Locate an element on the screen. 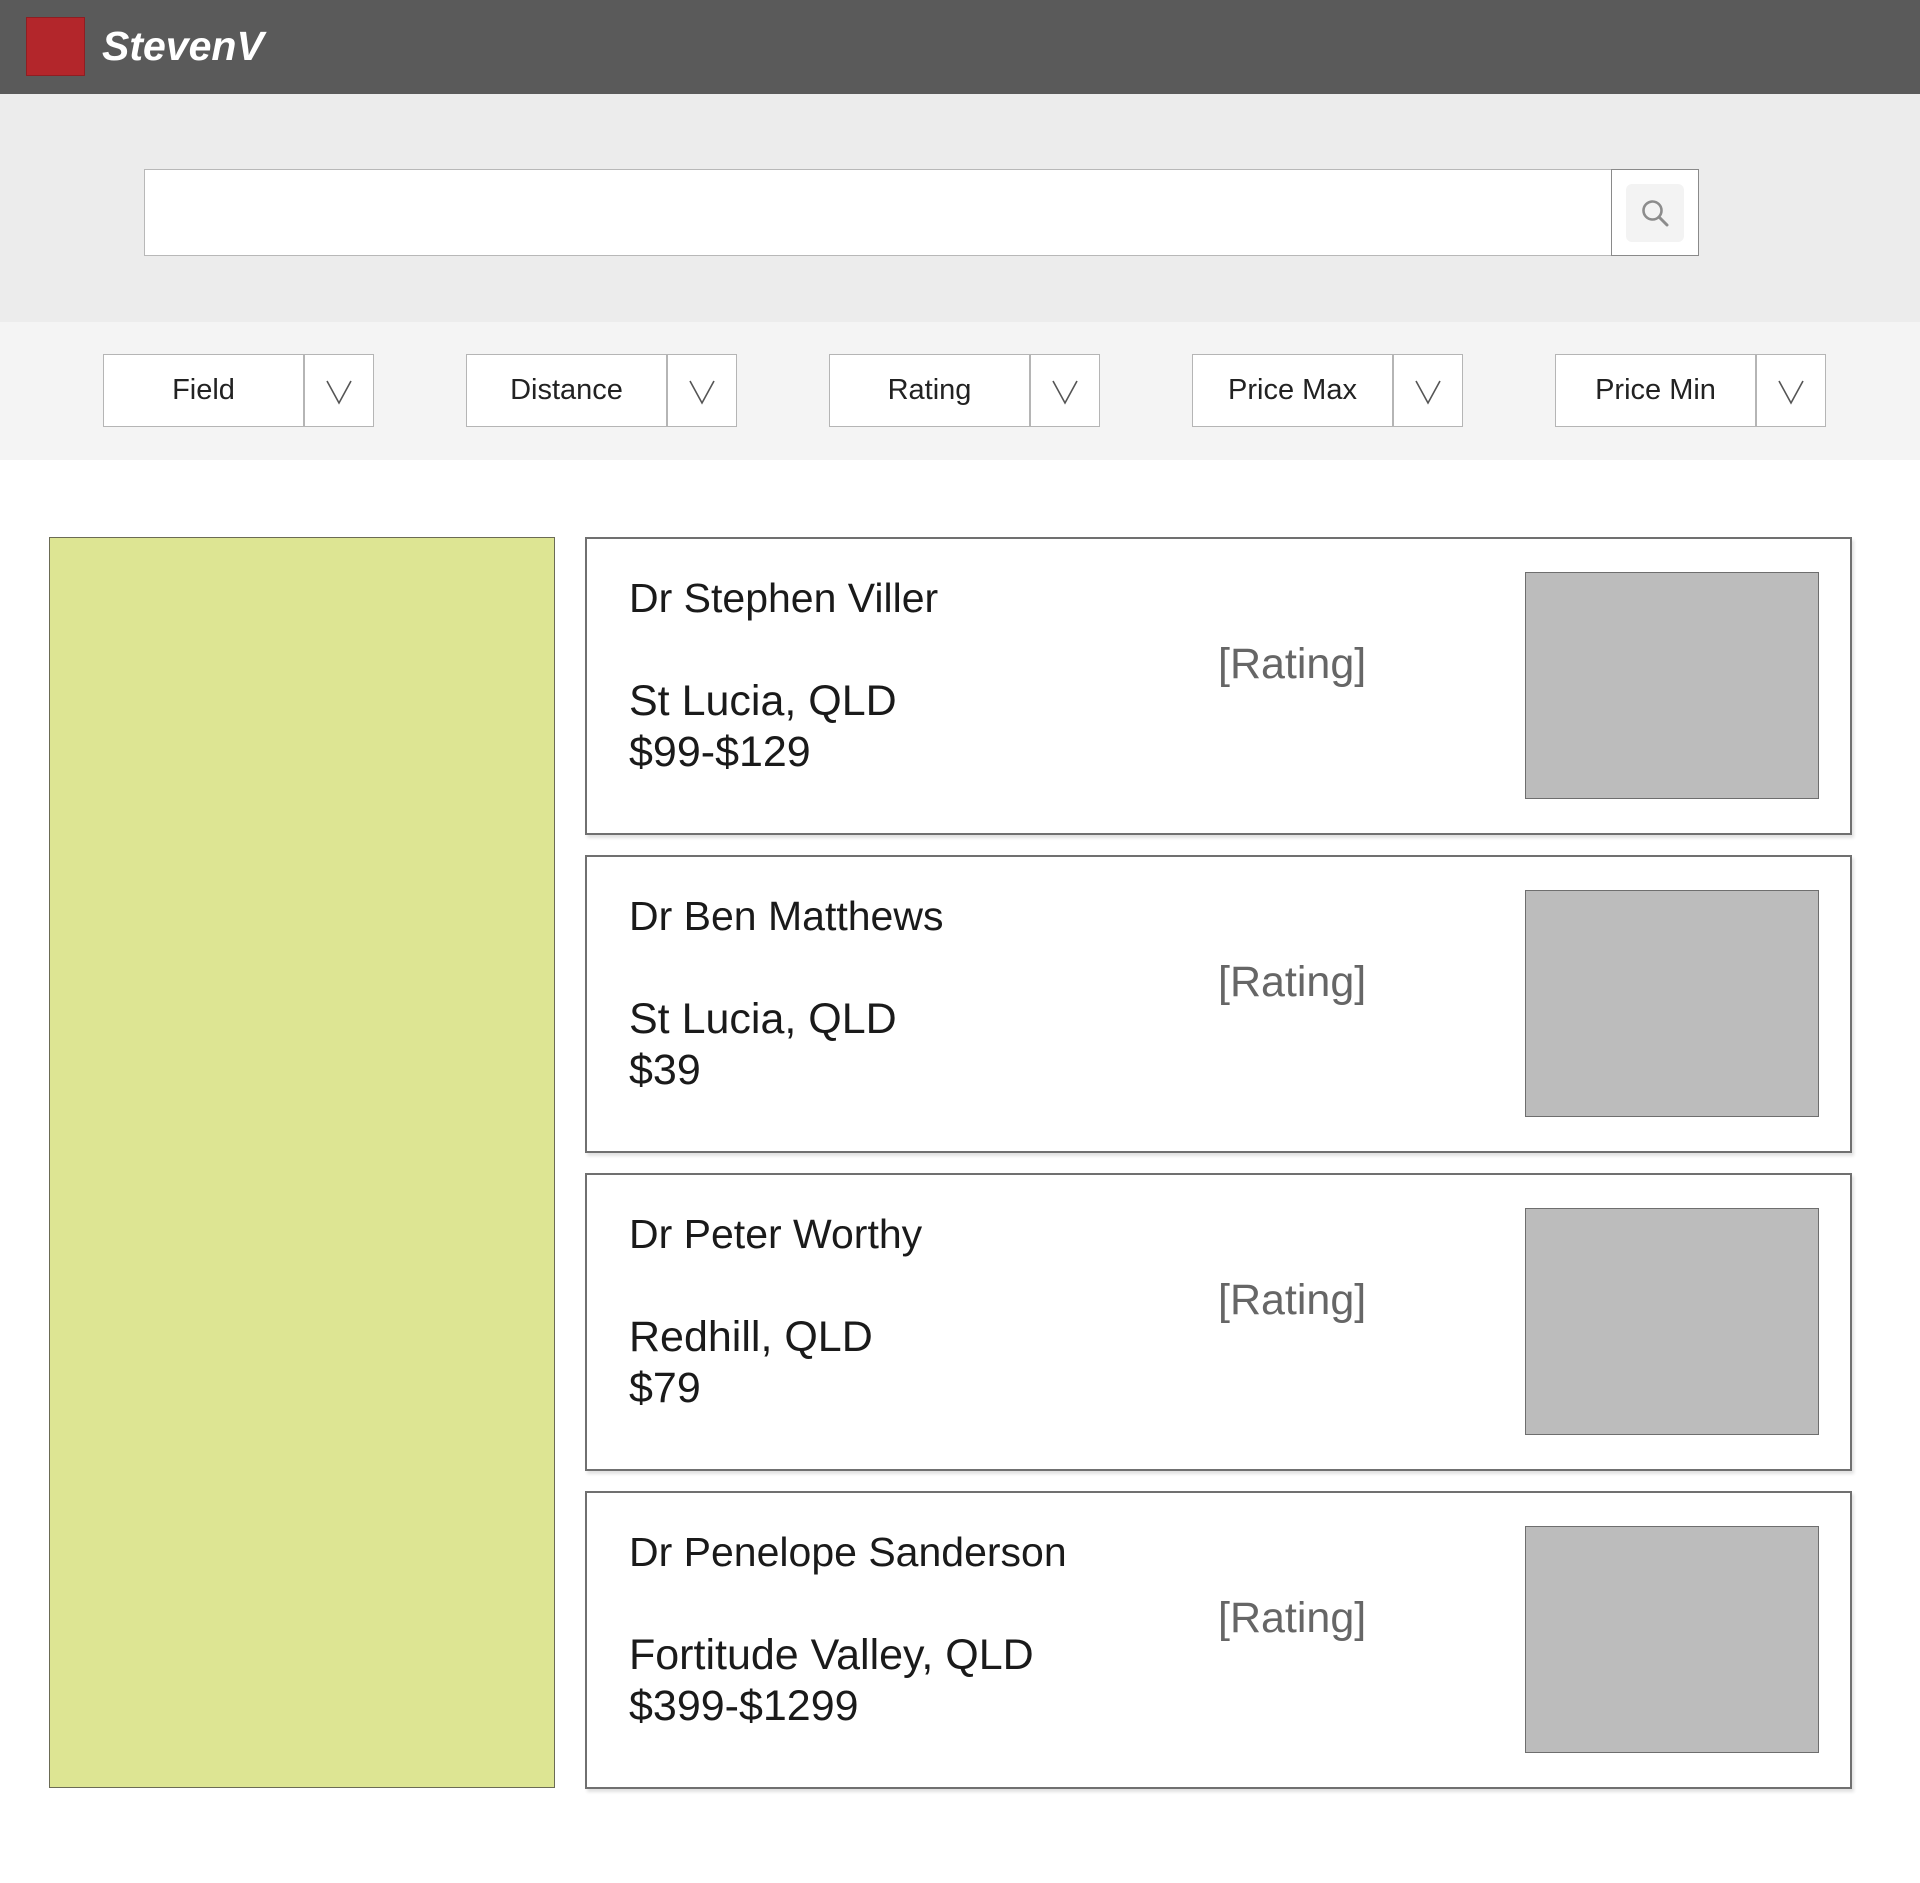 This screenshot has height=1883, width=1920. filter-rating-dropdown: Rating is located at coordinates (964, 390).